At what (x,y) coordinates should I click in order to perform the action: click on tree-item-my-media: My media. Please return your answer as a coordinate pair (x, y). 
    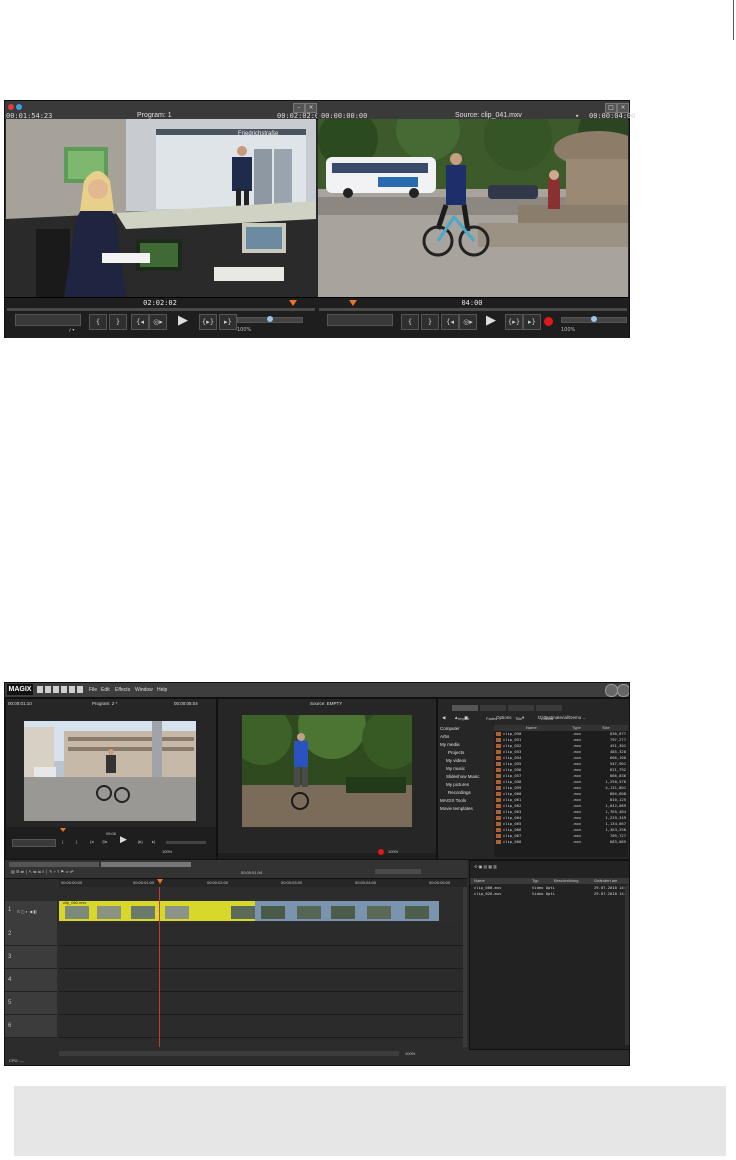
    Looking at the image, I should click on (466, 745).